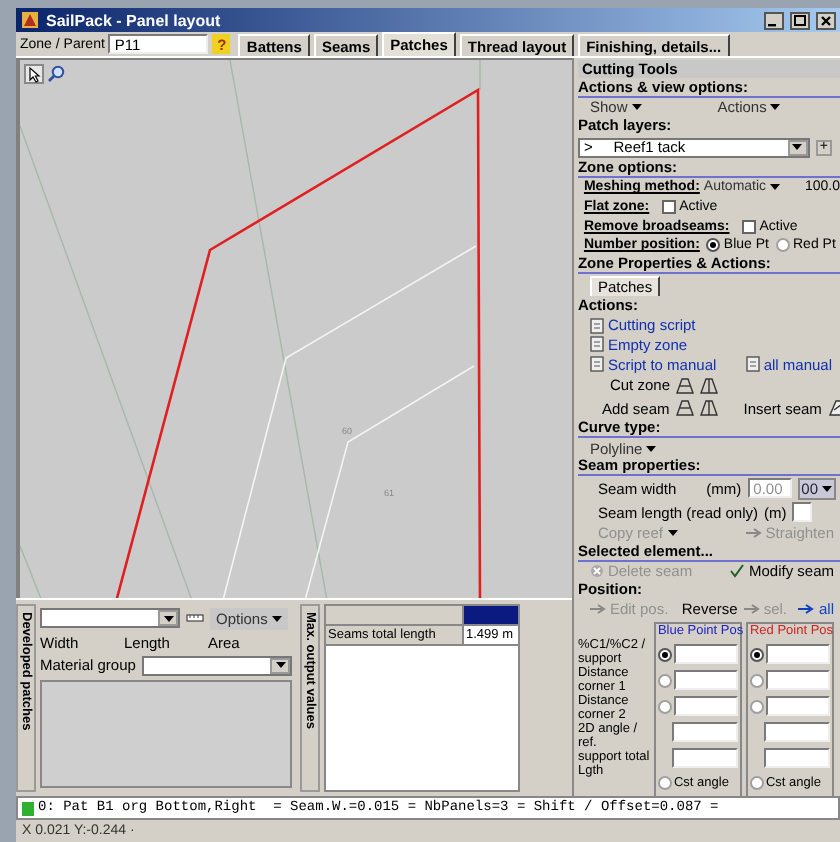 This screenshot has width=840, height=842. What do you see at coordinates (596, 571) in the screenshot?
I see `delete-icon` at bounding box center [596, 571].